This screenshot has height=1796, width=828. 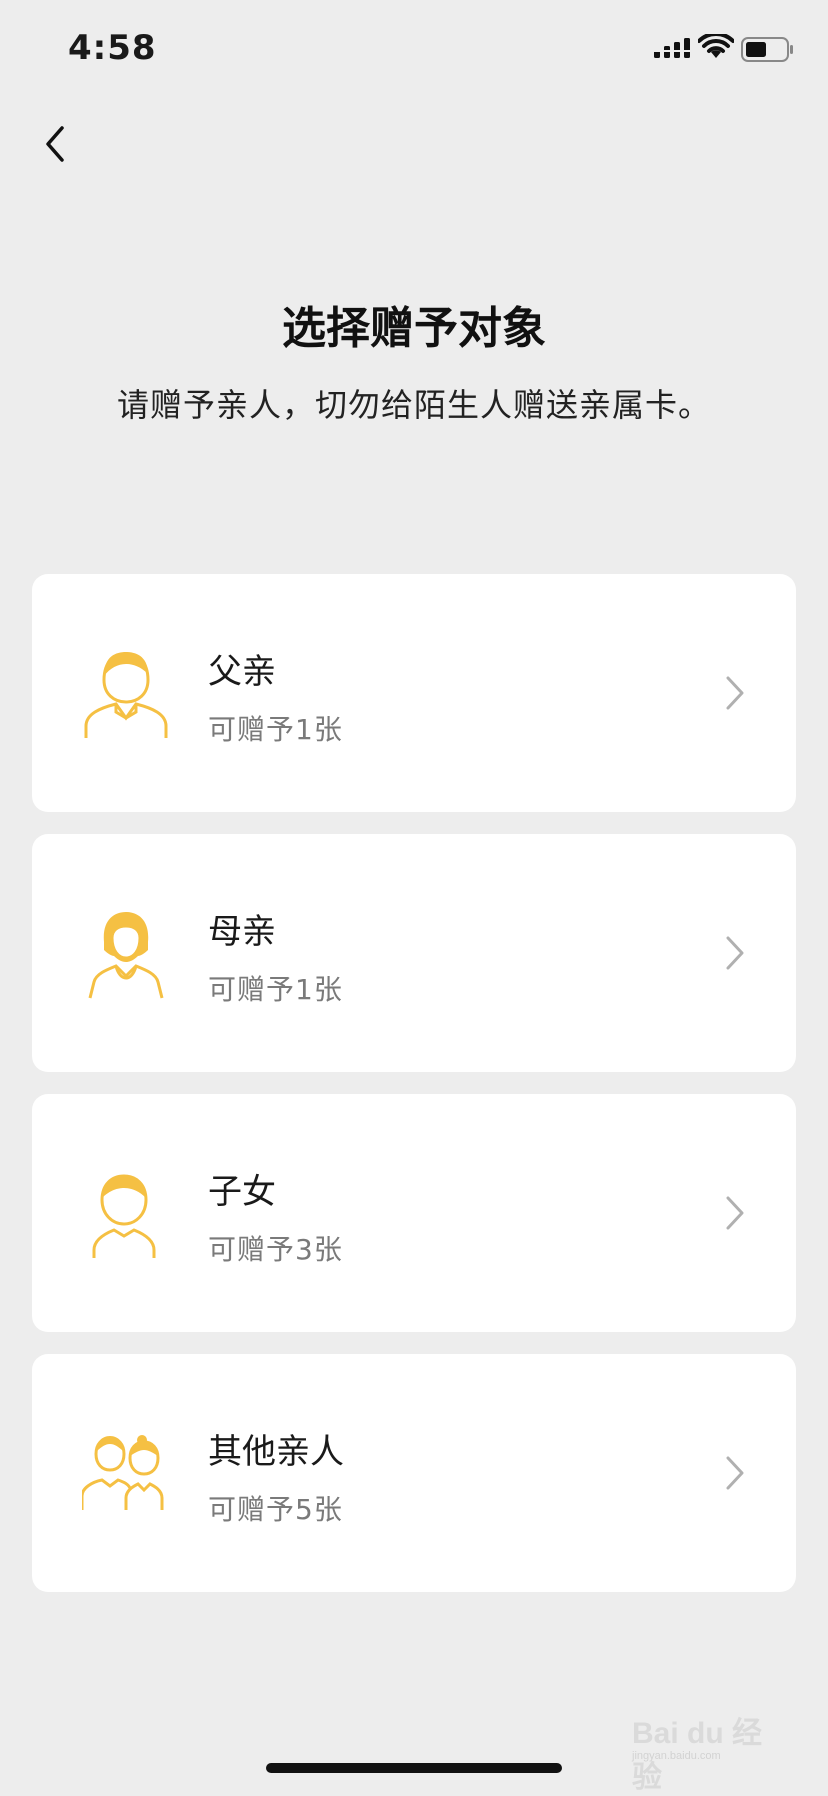 What do you see at coordinates (242, 932) in the screenshot?
I see `option-name: 母亲` at bounding box center [242, 932].